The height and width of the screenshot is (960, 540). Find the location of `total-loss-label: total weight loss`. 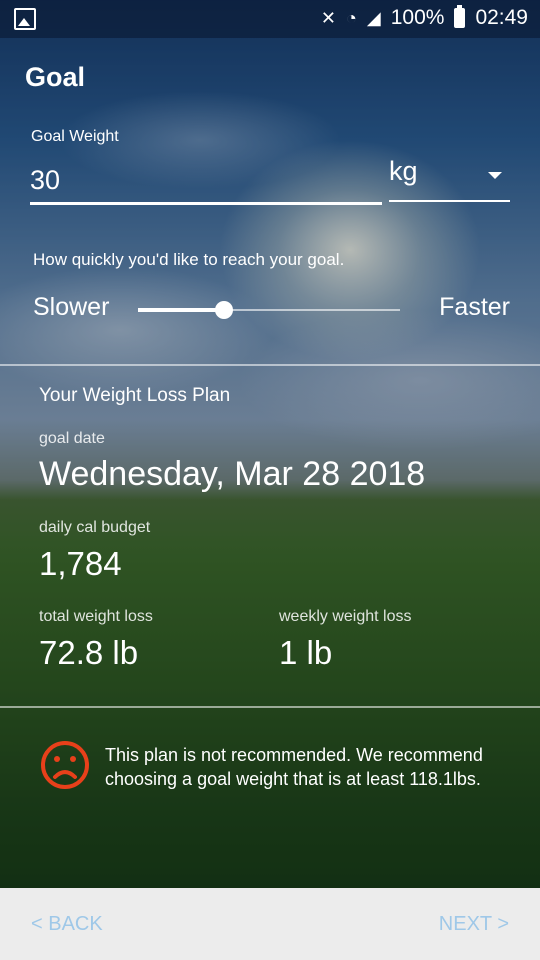

total-loss-label: total weight loss is located at coordinates (96, 616).